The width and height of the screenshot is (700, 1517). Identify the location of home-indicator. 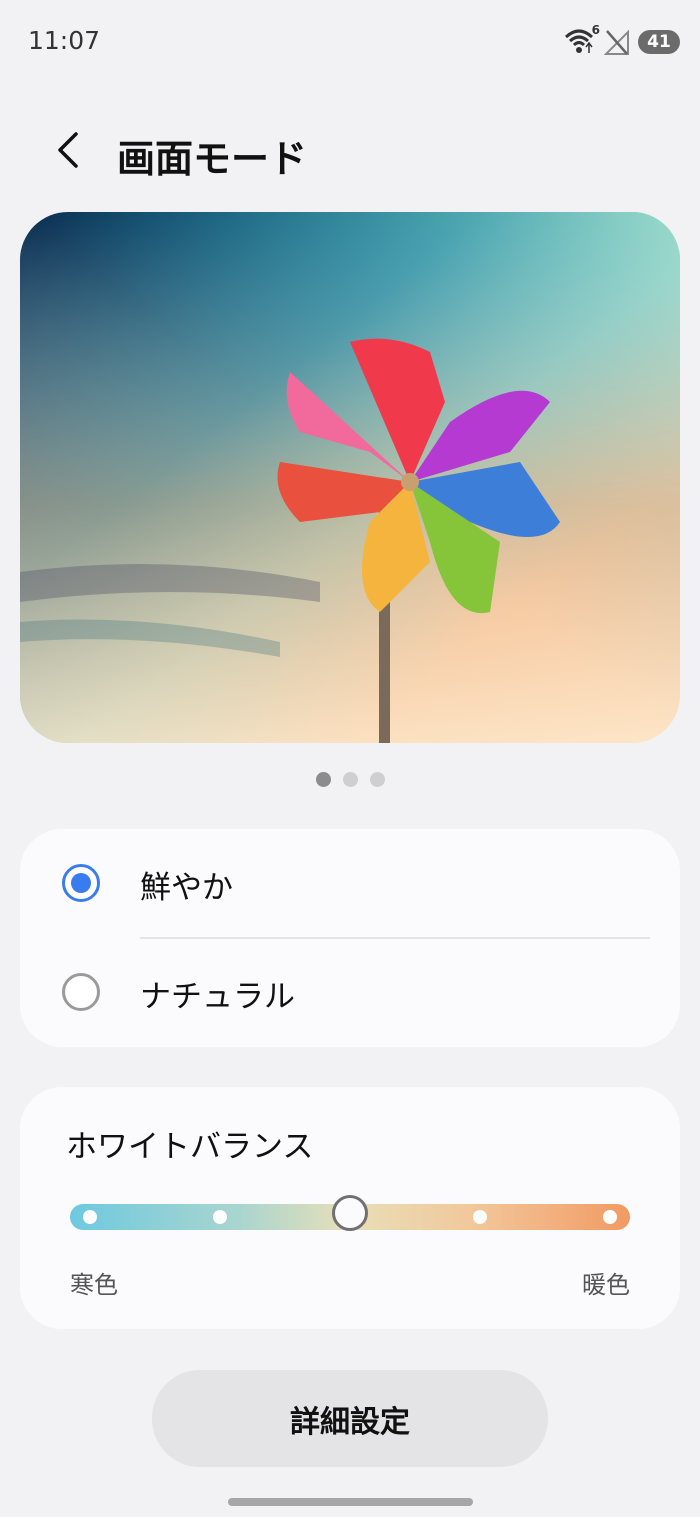
(350, 1502).